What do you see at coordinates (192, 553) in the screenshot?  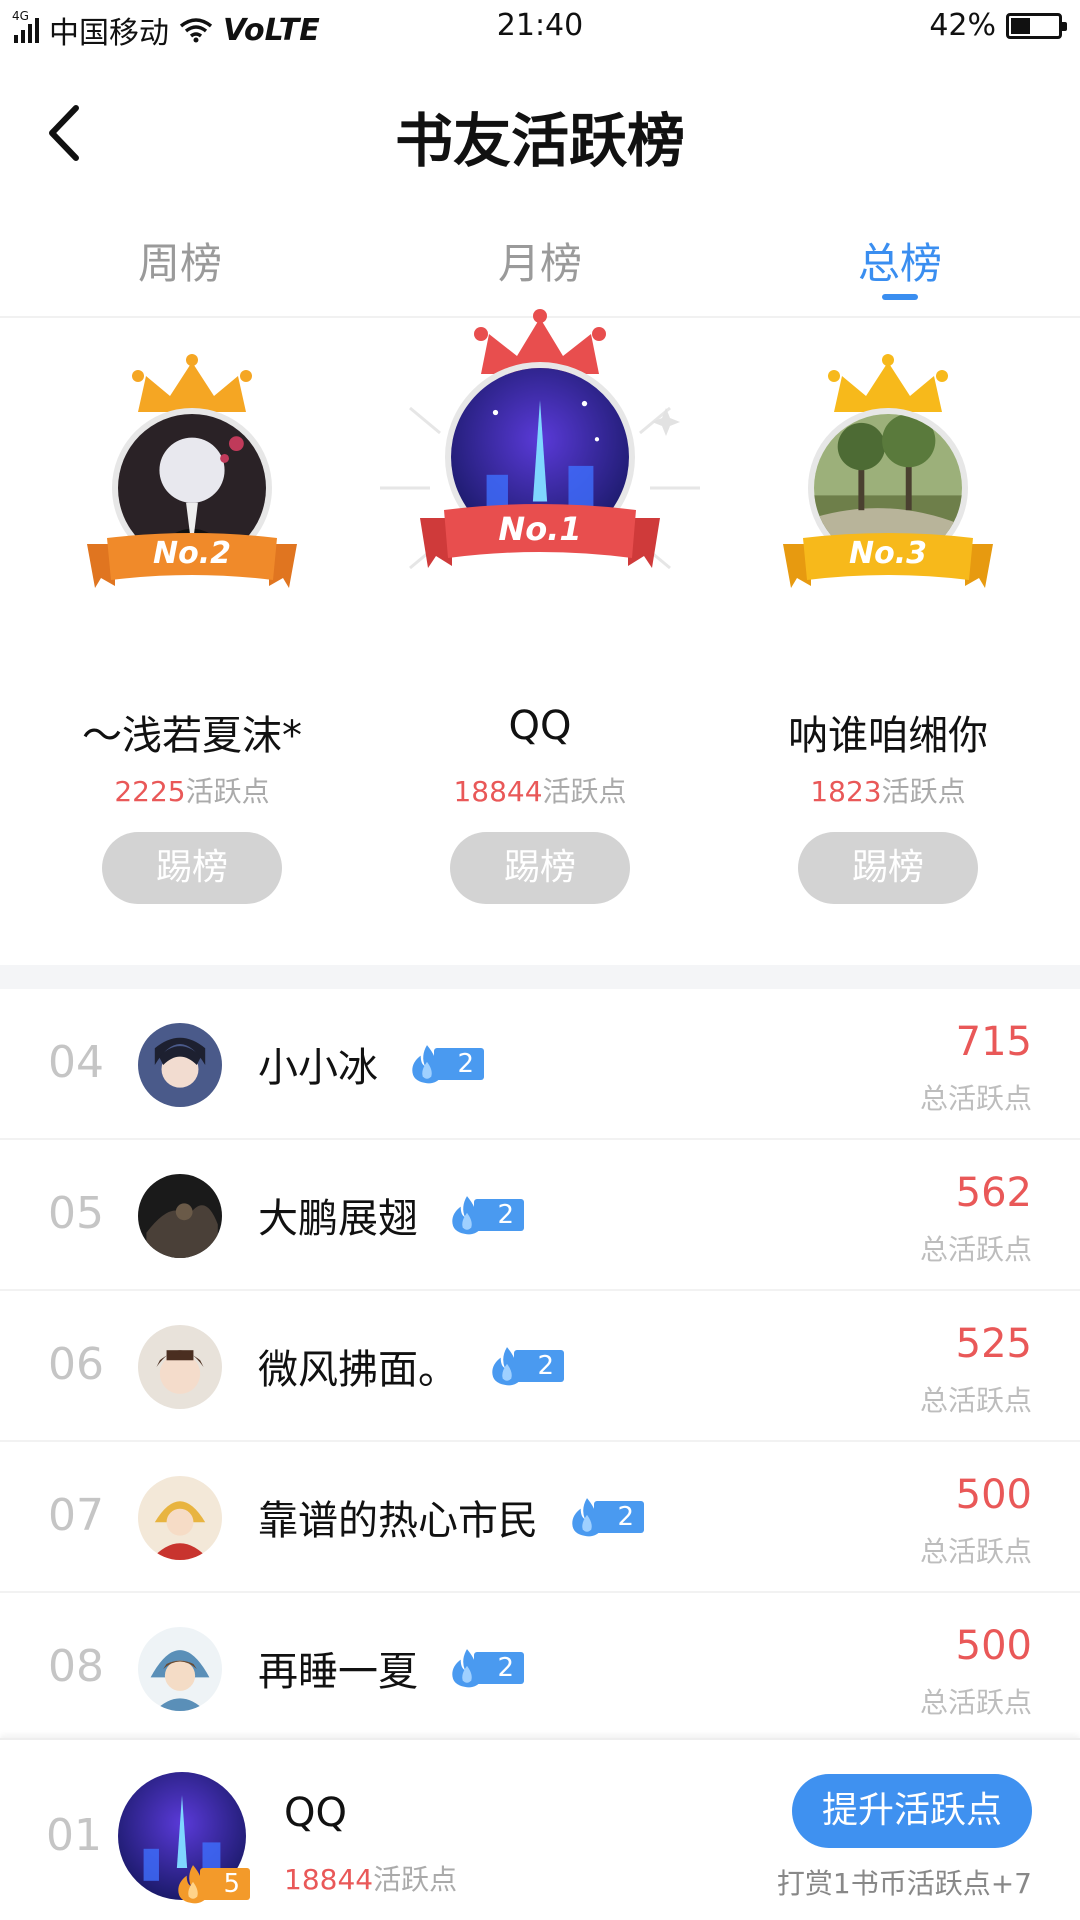 I see `rank-badge: No.2` at bounding box center [192, 553].